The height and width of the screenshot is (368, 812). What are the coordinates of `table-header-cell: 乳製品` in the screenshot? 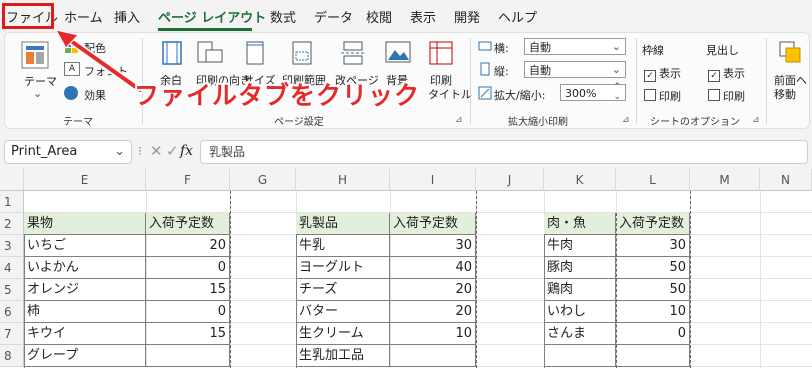 It's located at (343, 224).